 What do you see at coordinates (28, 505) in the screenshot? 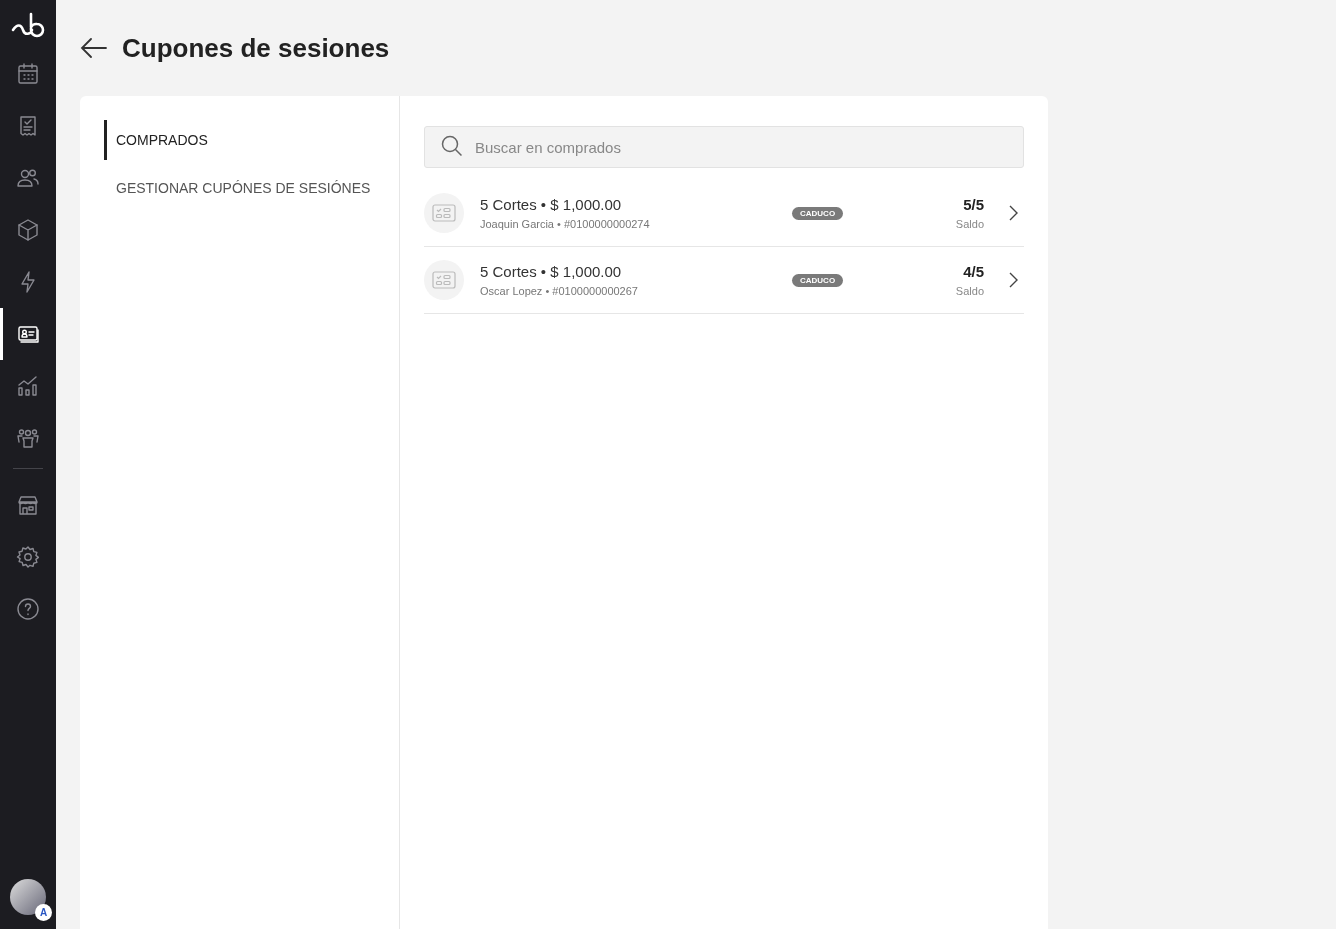
I see `store-icon` at bounding box center [28, 505].